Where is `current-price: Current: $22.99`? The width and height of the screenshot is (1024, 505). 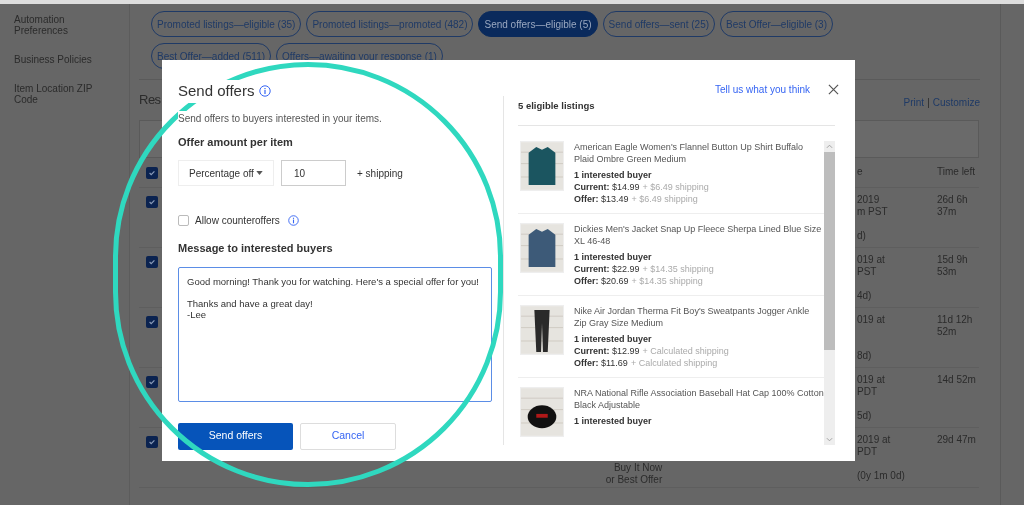 current-price: Current: $22.99 is located at coordinates (607, 269).